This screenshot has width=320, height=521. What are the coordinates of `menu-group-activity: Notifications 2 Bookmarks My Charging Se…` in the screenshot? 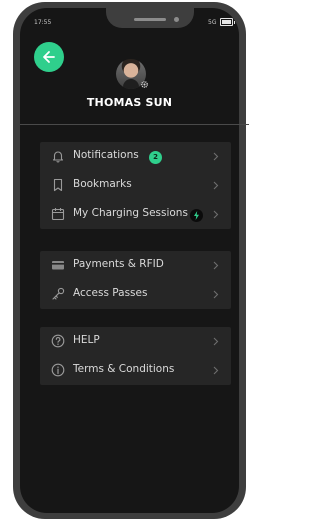 It's located at (135, 185).